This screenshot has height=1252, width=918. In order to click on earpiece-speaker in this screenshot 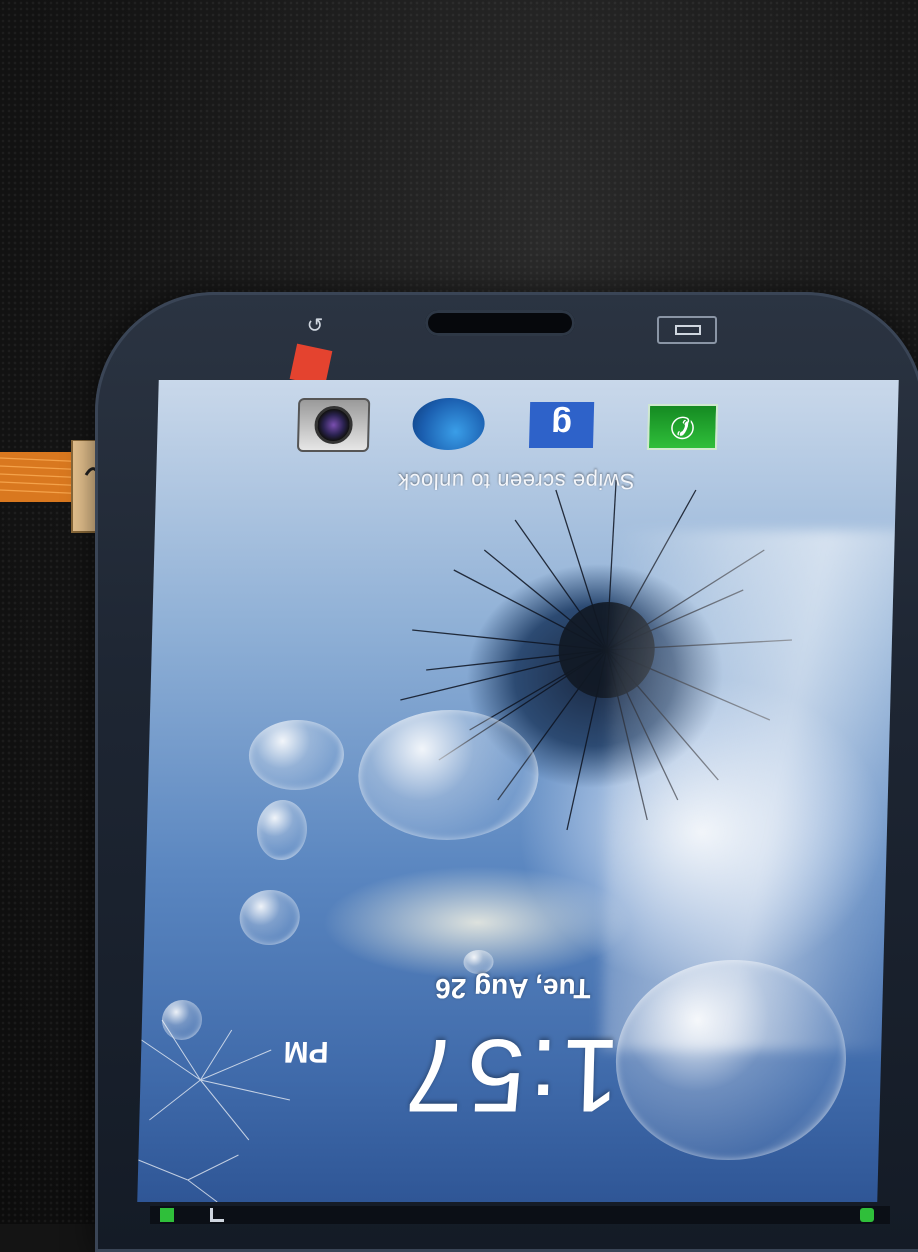, I will do `click(500, 323)`.